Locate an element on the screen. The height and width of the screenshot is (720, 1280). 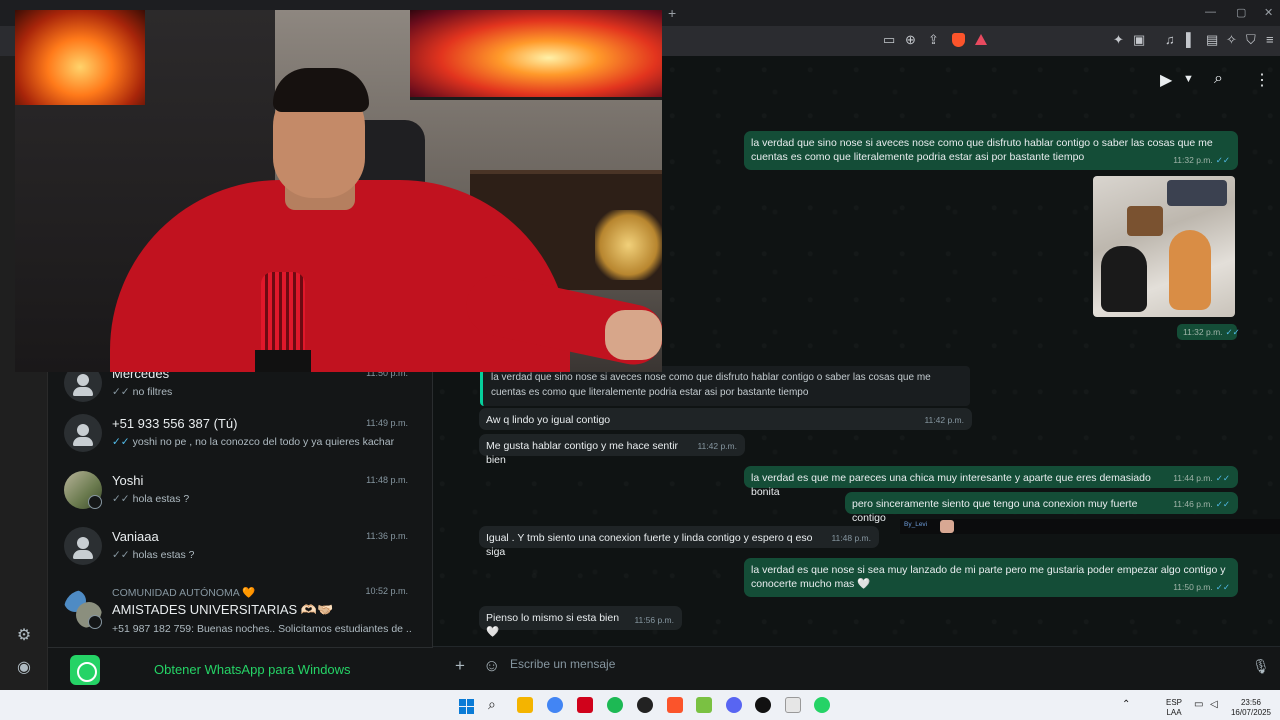
new-tab-button: + is located at coordinates (672, 13).